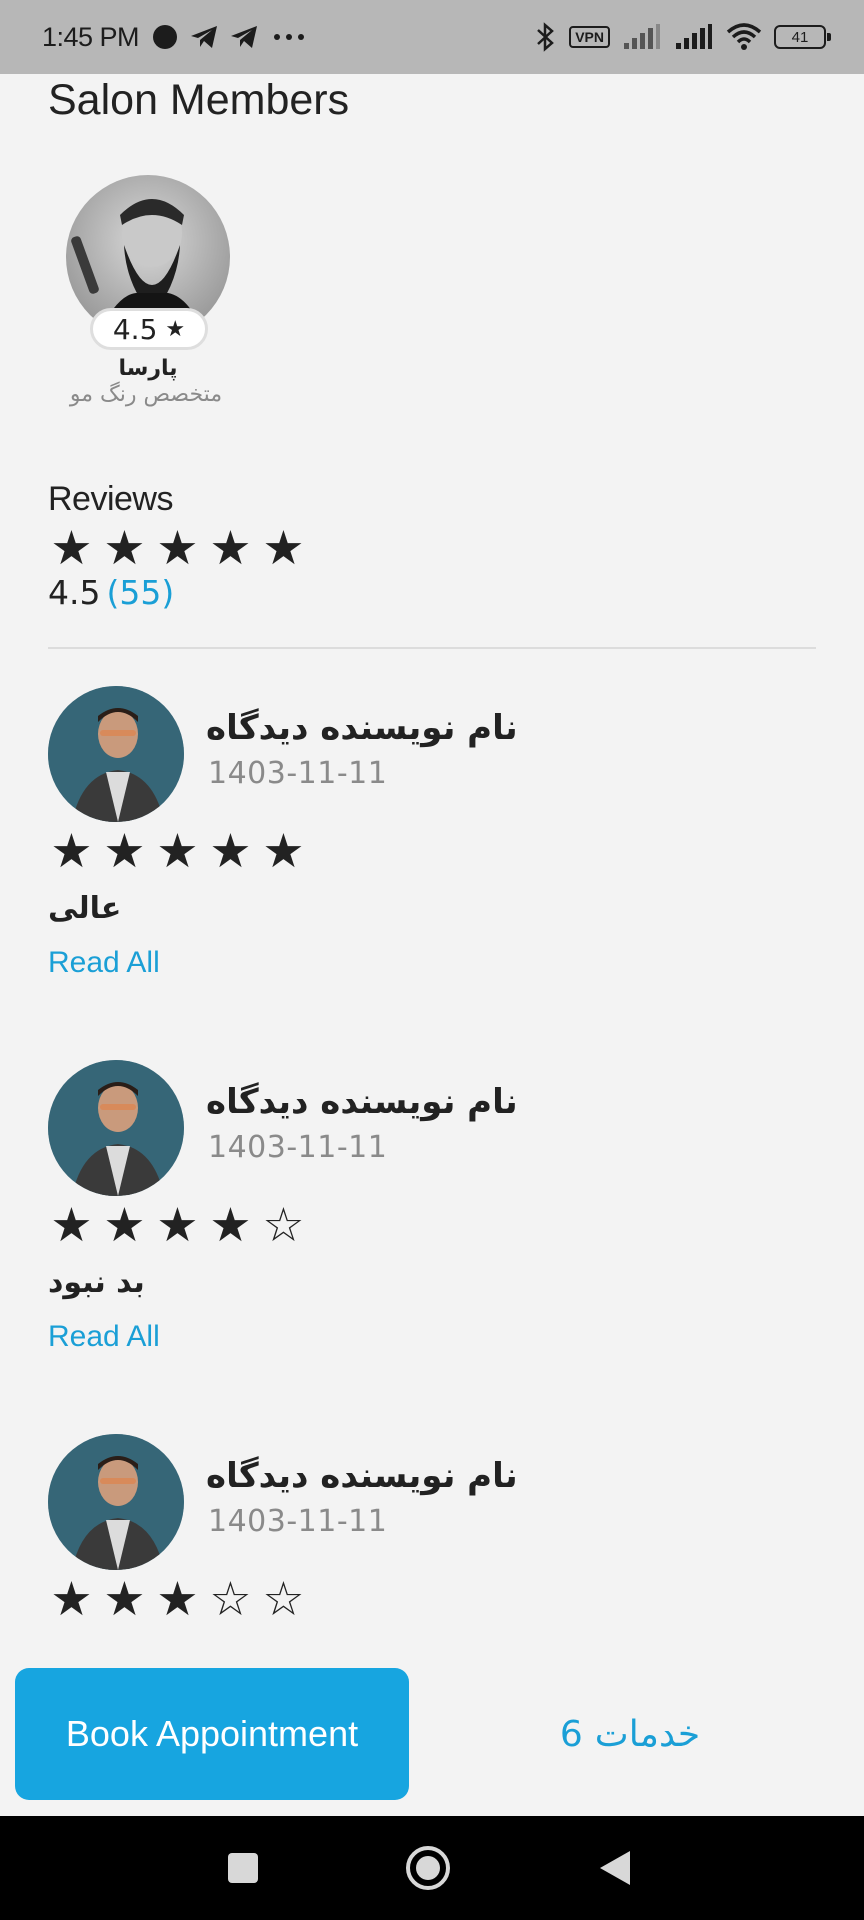 The width and height of the screenshot is (864, 1920). I want to click on services-count: 6, so click(571, 1734).